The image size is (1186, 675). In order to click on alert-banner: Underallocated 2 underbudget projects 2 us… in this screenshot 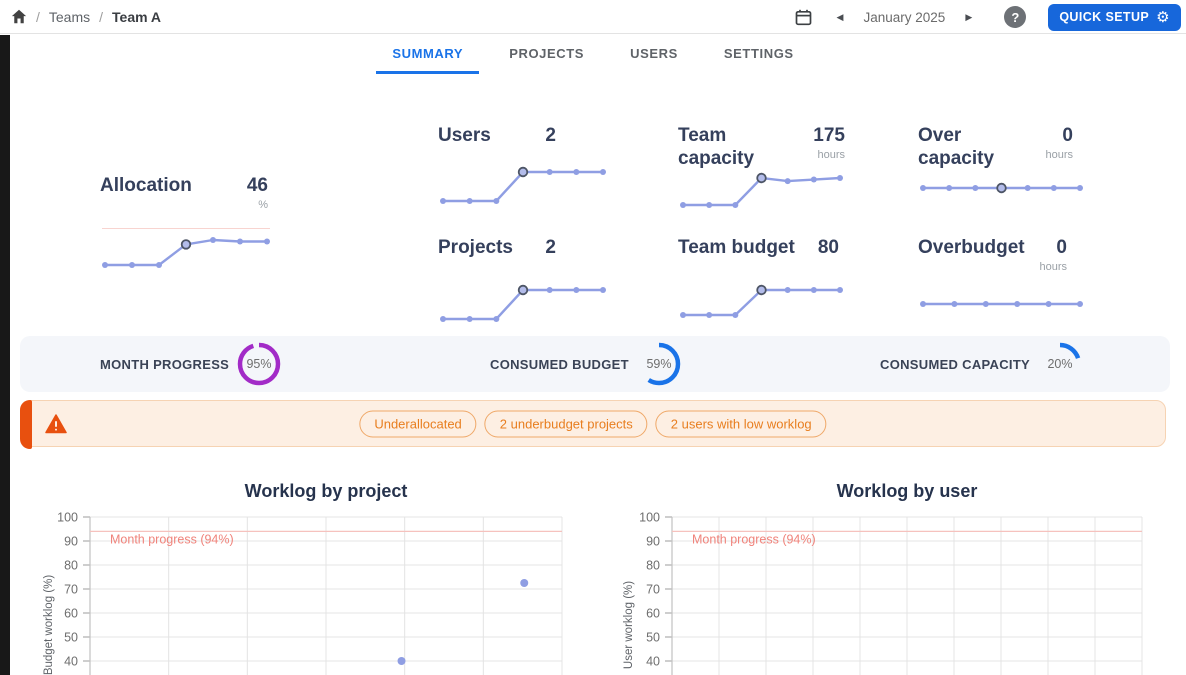, I will do `click(593, 424)`.